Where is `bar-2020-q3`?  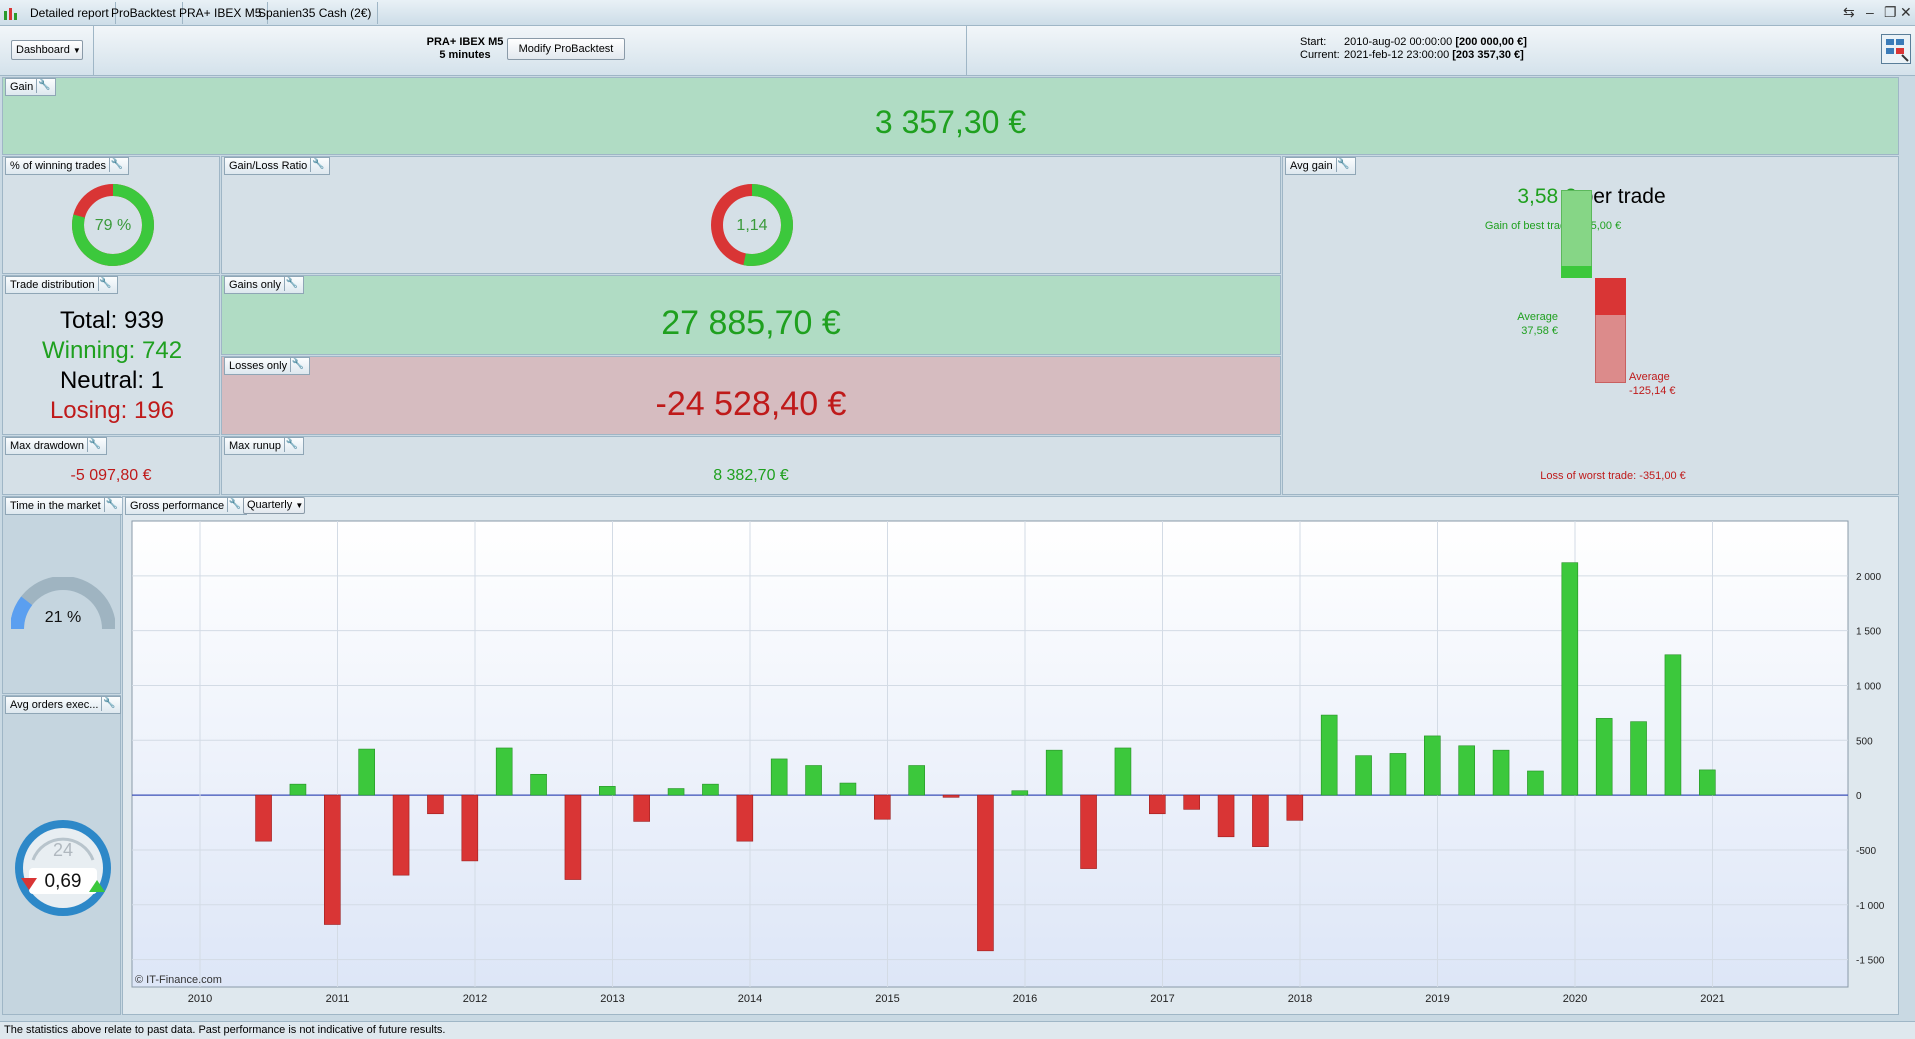 bar-2020-q3 is located at coordinates (1638, 758).